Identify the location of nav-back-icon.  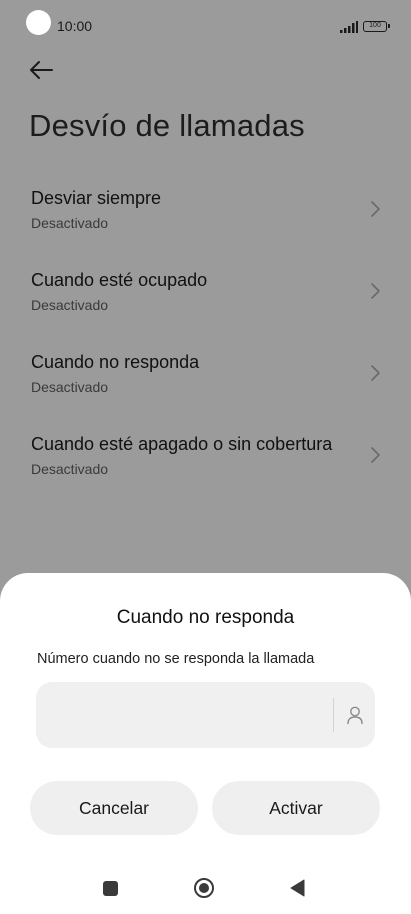
(297, 888).